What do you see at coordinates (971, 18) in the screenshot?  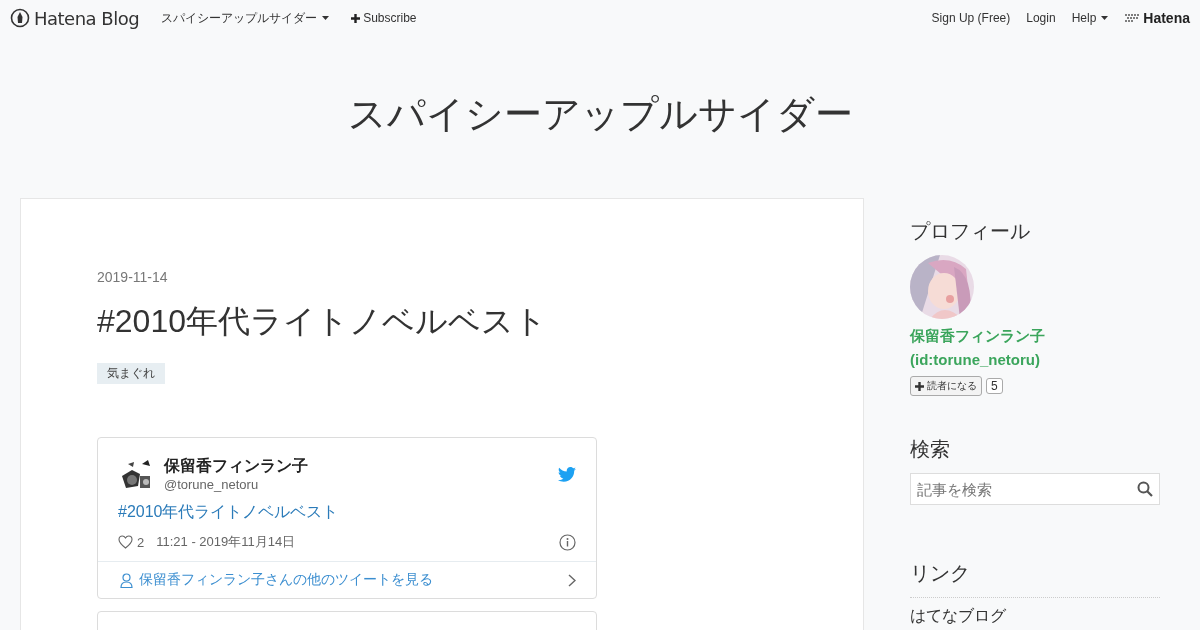 I see `top-link: Sign Up (Free)` at bounding box center [971, 18].